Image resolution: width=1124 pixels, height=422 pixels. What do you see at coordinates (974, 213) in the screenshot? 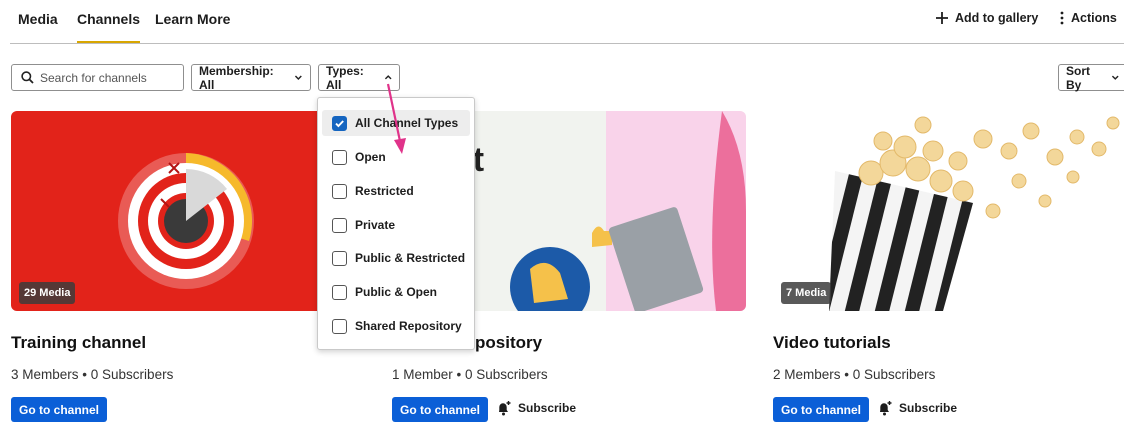
I see `popcorn-illustration` at bounding box center [974, 213].